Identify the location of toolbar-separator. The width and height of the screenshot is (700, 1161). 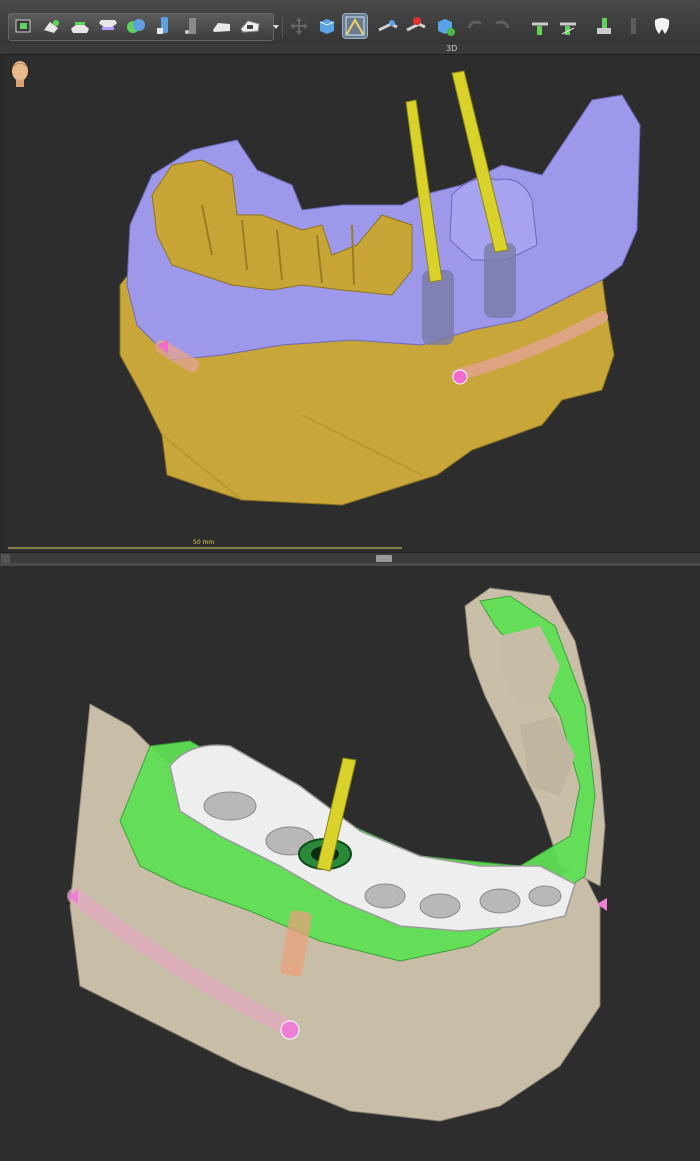
(282, 27).